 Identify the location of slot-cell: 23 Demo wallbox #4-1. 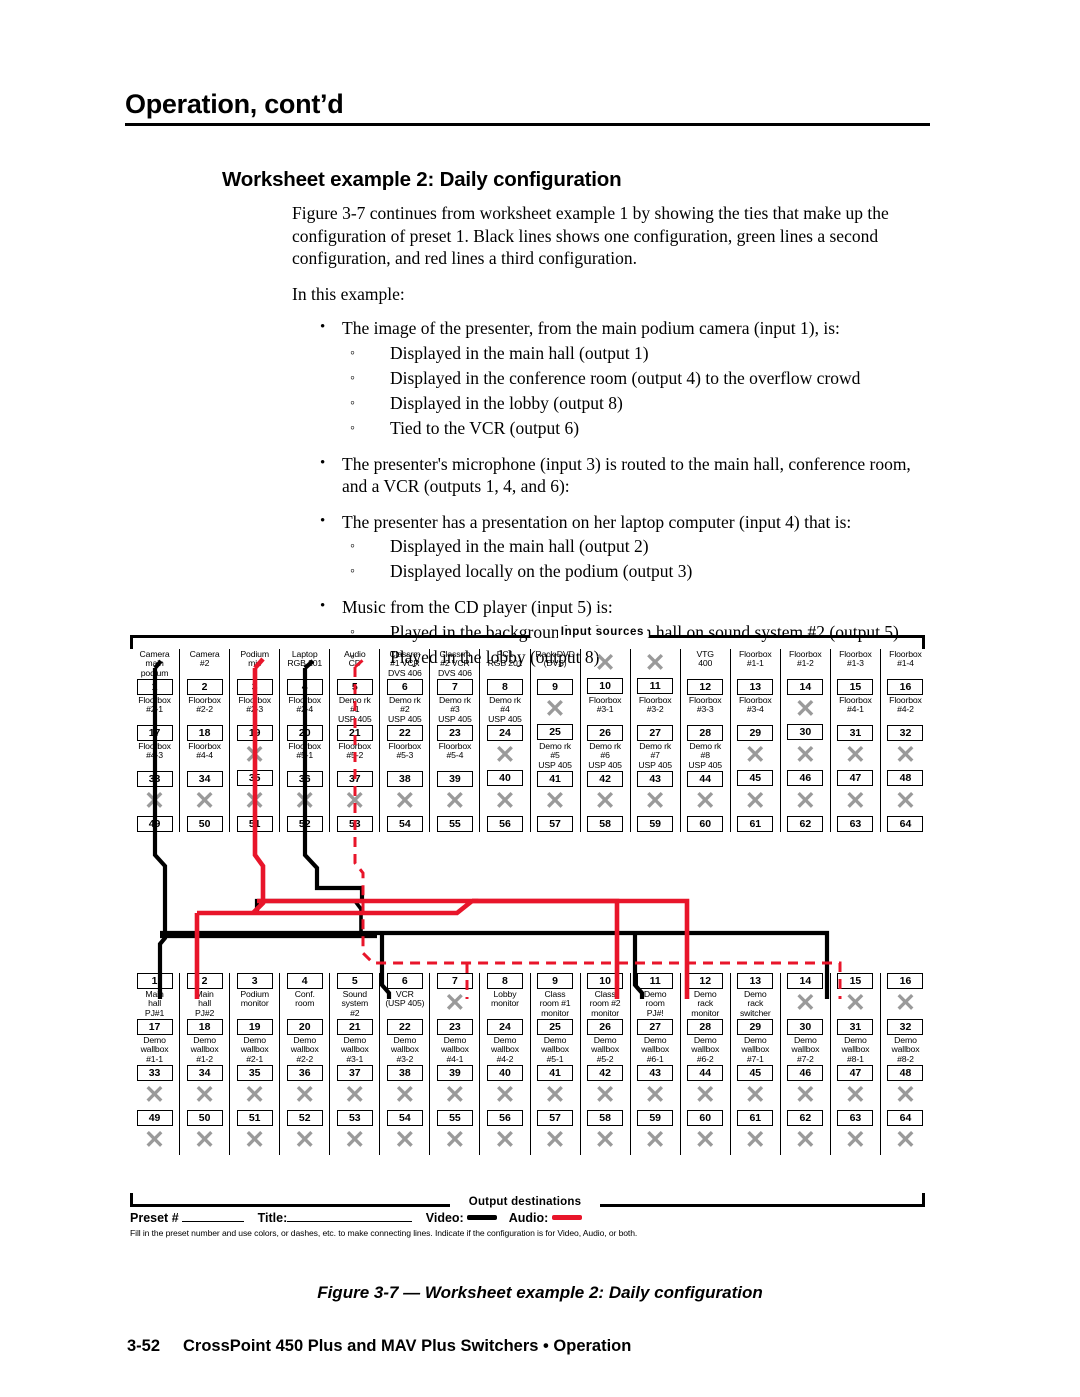
(454, 1042).